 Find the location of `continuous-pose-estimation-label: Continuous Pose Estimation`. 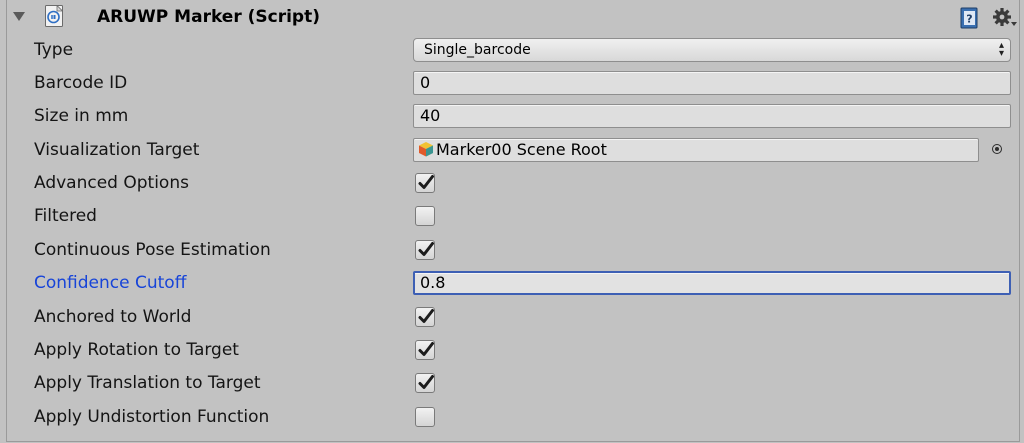

continuous-pose-estimation-label: Continuous Pose Estimation is located at coordinates (152, 250).